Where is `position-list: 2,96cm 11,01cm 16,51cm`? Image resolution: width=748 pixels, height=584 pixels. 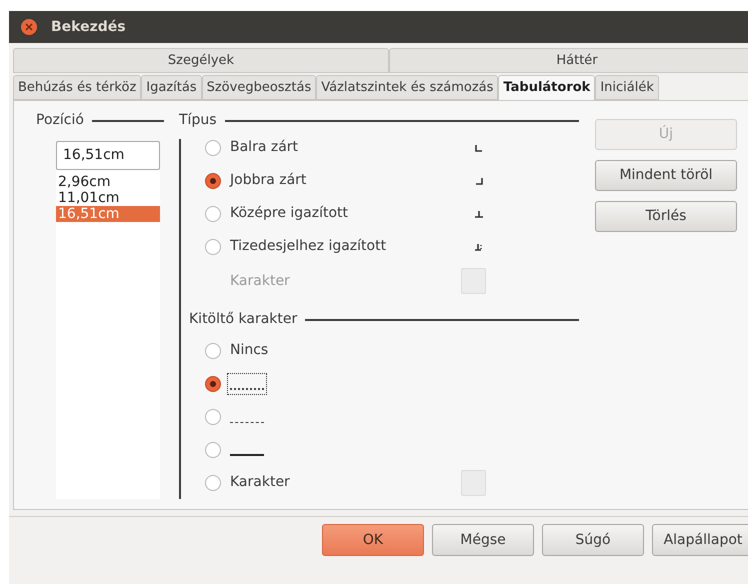
position-list: 2,96cm 11,01cm 16,51cm is located at coordinates (108, 334).